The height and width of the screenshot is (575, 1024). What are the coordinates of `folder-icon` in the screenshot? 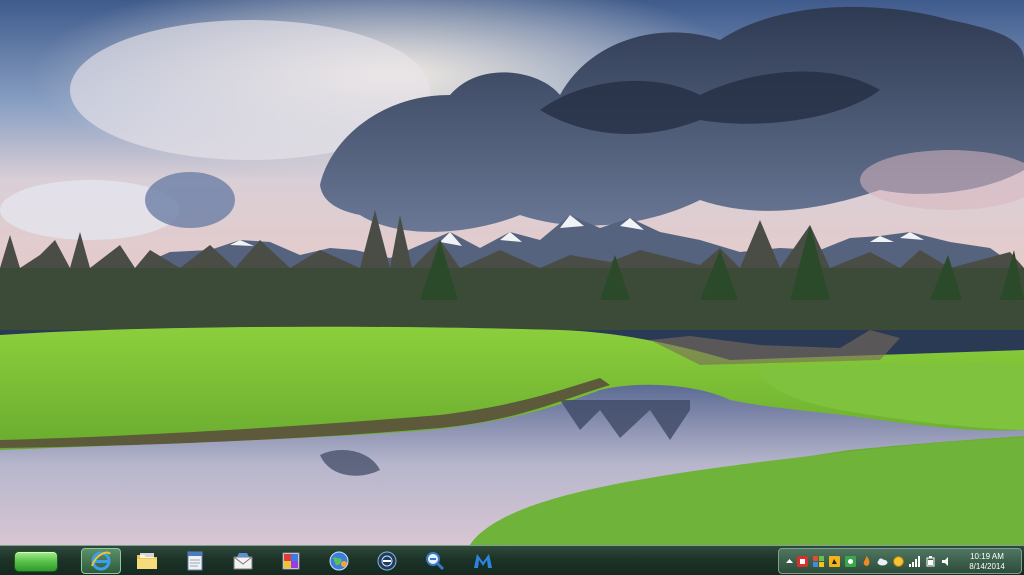 It's located at (147, 561).